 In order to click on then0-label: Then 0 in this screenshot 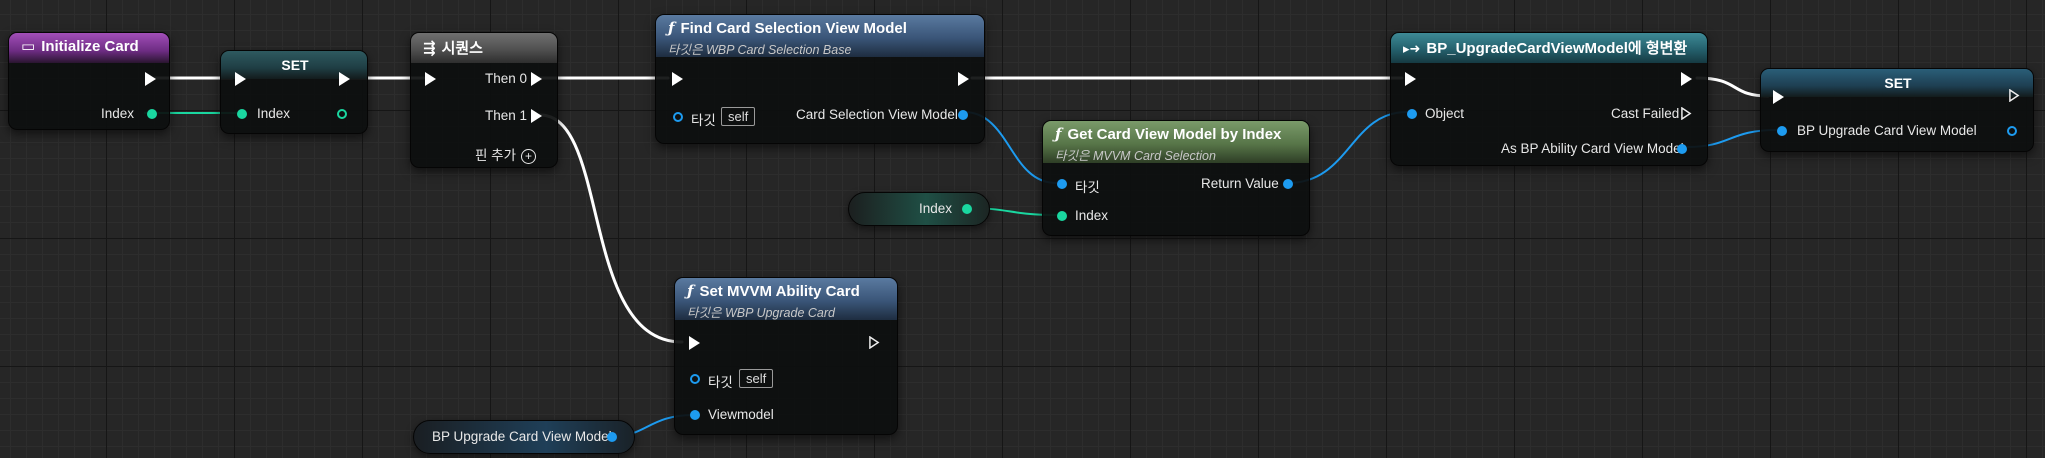, I will do `click(506, 78)`.